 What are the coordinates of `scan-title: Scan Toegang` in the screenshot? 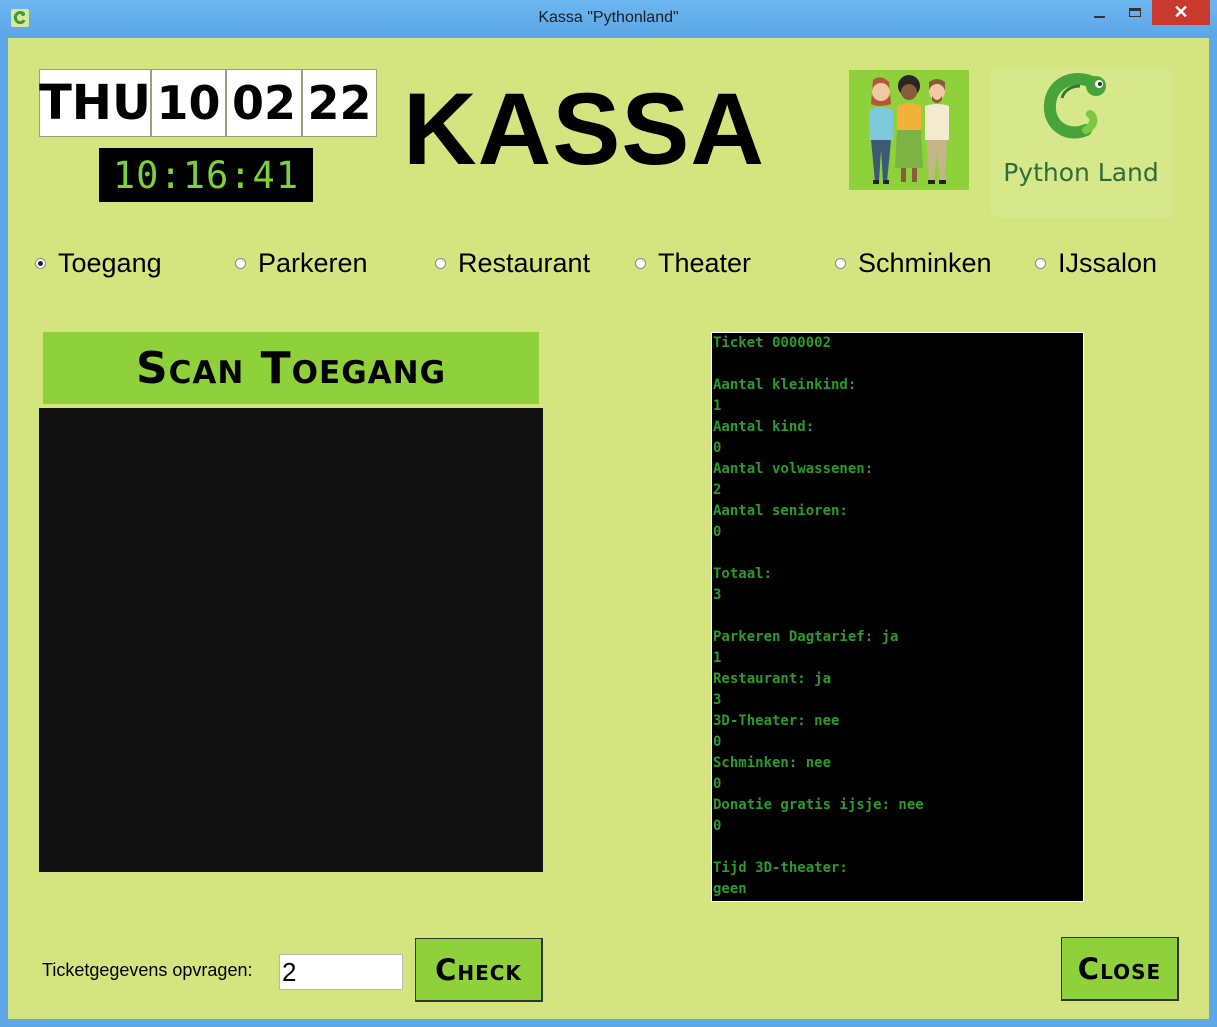 It's located at (291, 368).